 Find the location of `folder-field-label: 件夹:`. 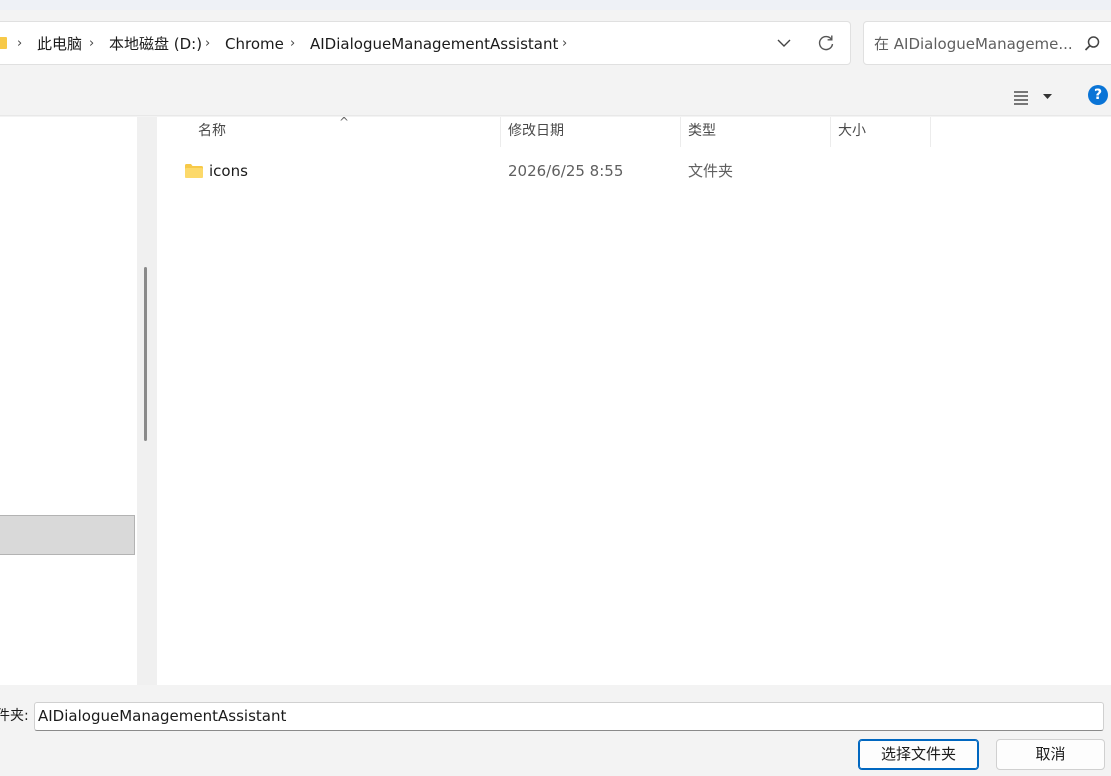

folder-field-label: 件夹: is located at coordinates (14, 716).